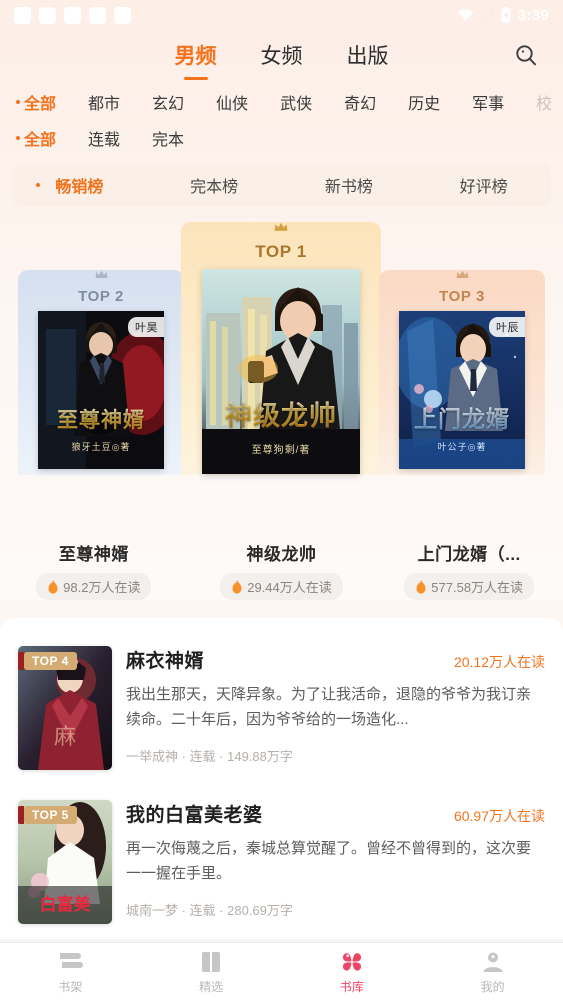 Image resolution: width=563 pixels, height=1000 pixels. I want to click on nav-item-library: 书库, so click(352, 972).